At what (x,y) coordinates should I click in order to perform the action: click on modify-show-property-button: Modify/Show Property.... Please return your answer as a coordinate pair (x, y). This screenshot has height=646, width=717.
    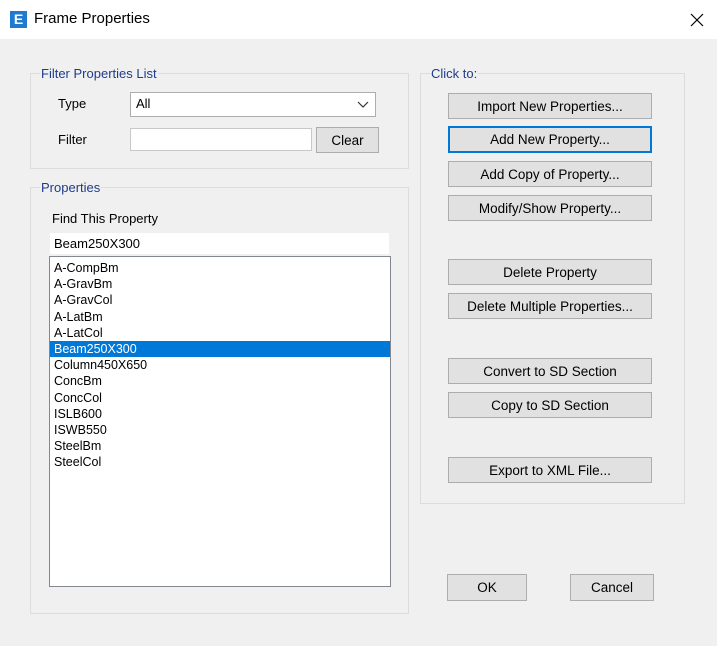
    Looking at the image, I should click on (550, 208).